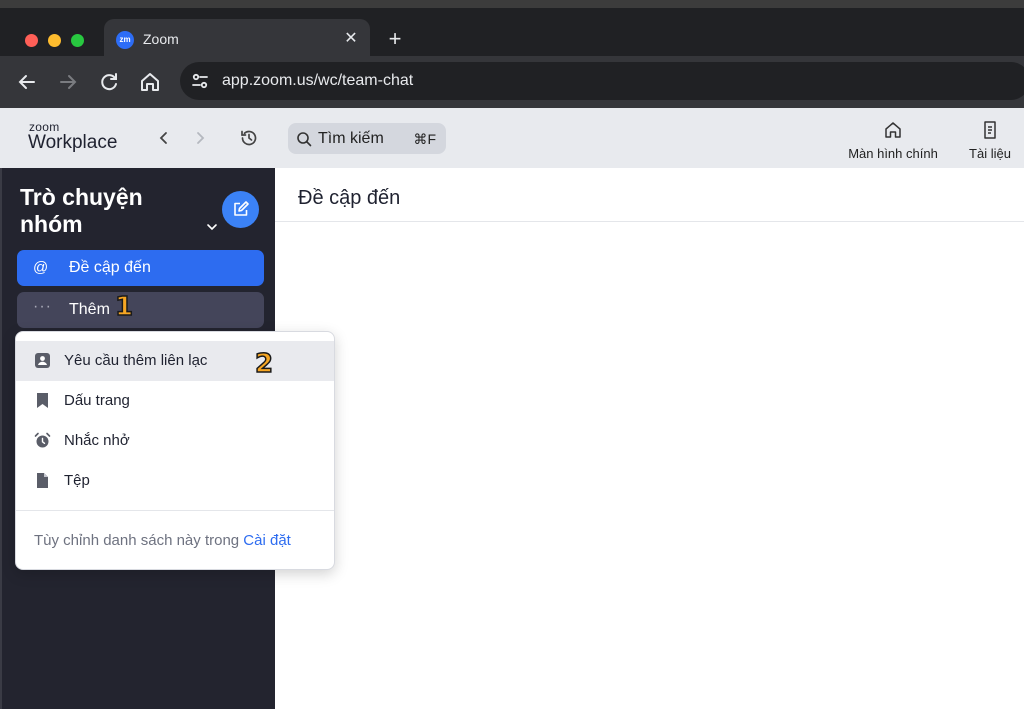 The width and height of the screenshot is (1024, 709). Describe the element at coordinates (68, 82) in the screenshot. I see `forward-button` at that location.